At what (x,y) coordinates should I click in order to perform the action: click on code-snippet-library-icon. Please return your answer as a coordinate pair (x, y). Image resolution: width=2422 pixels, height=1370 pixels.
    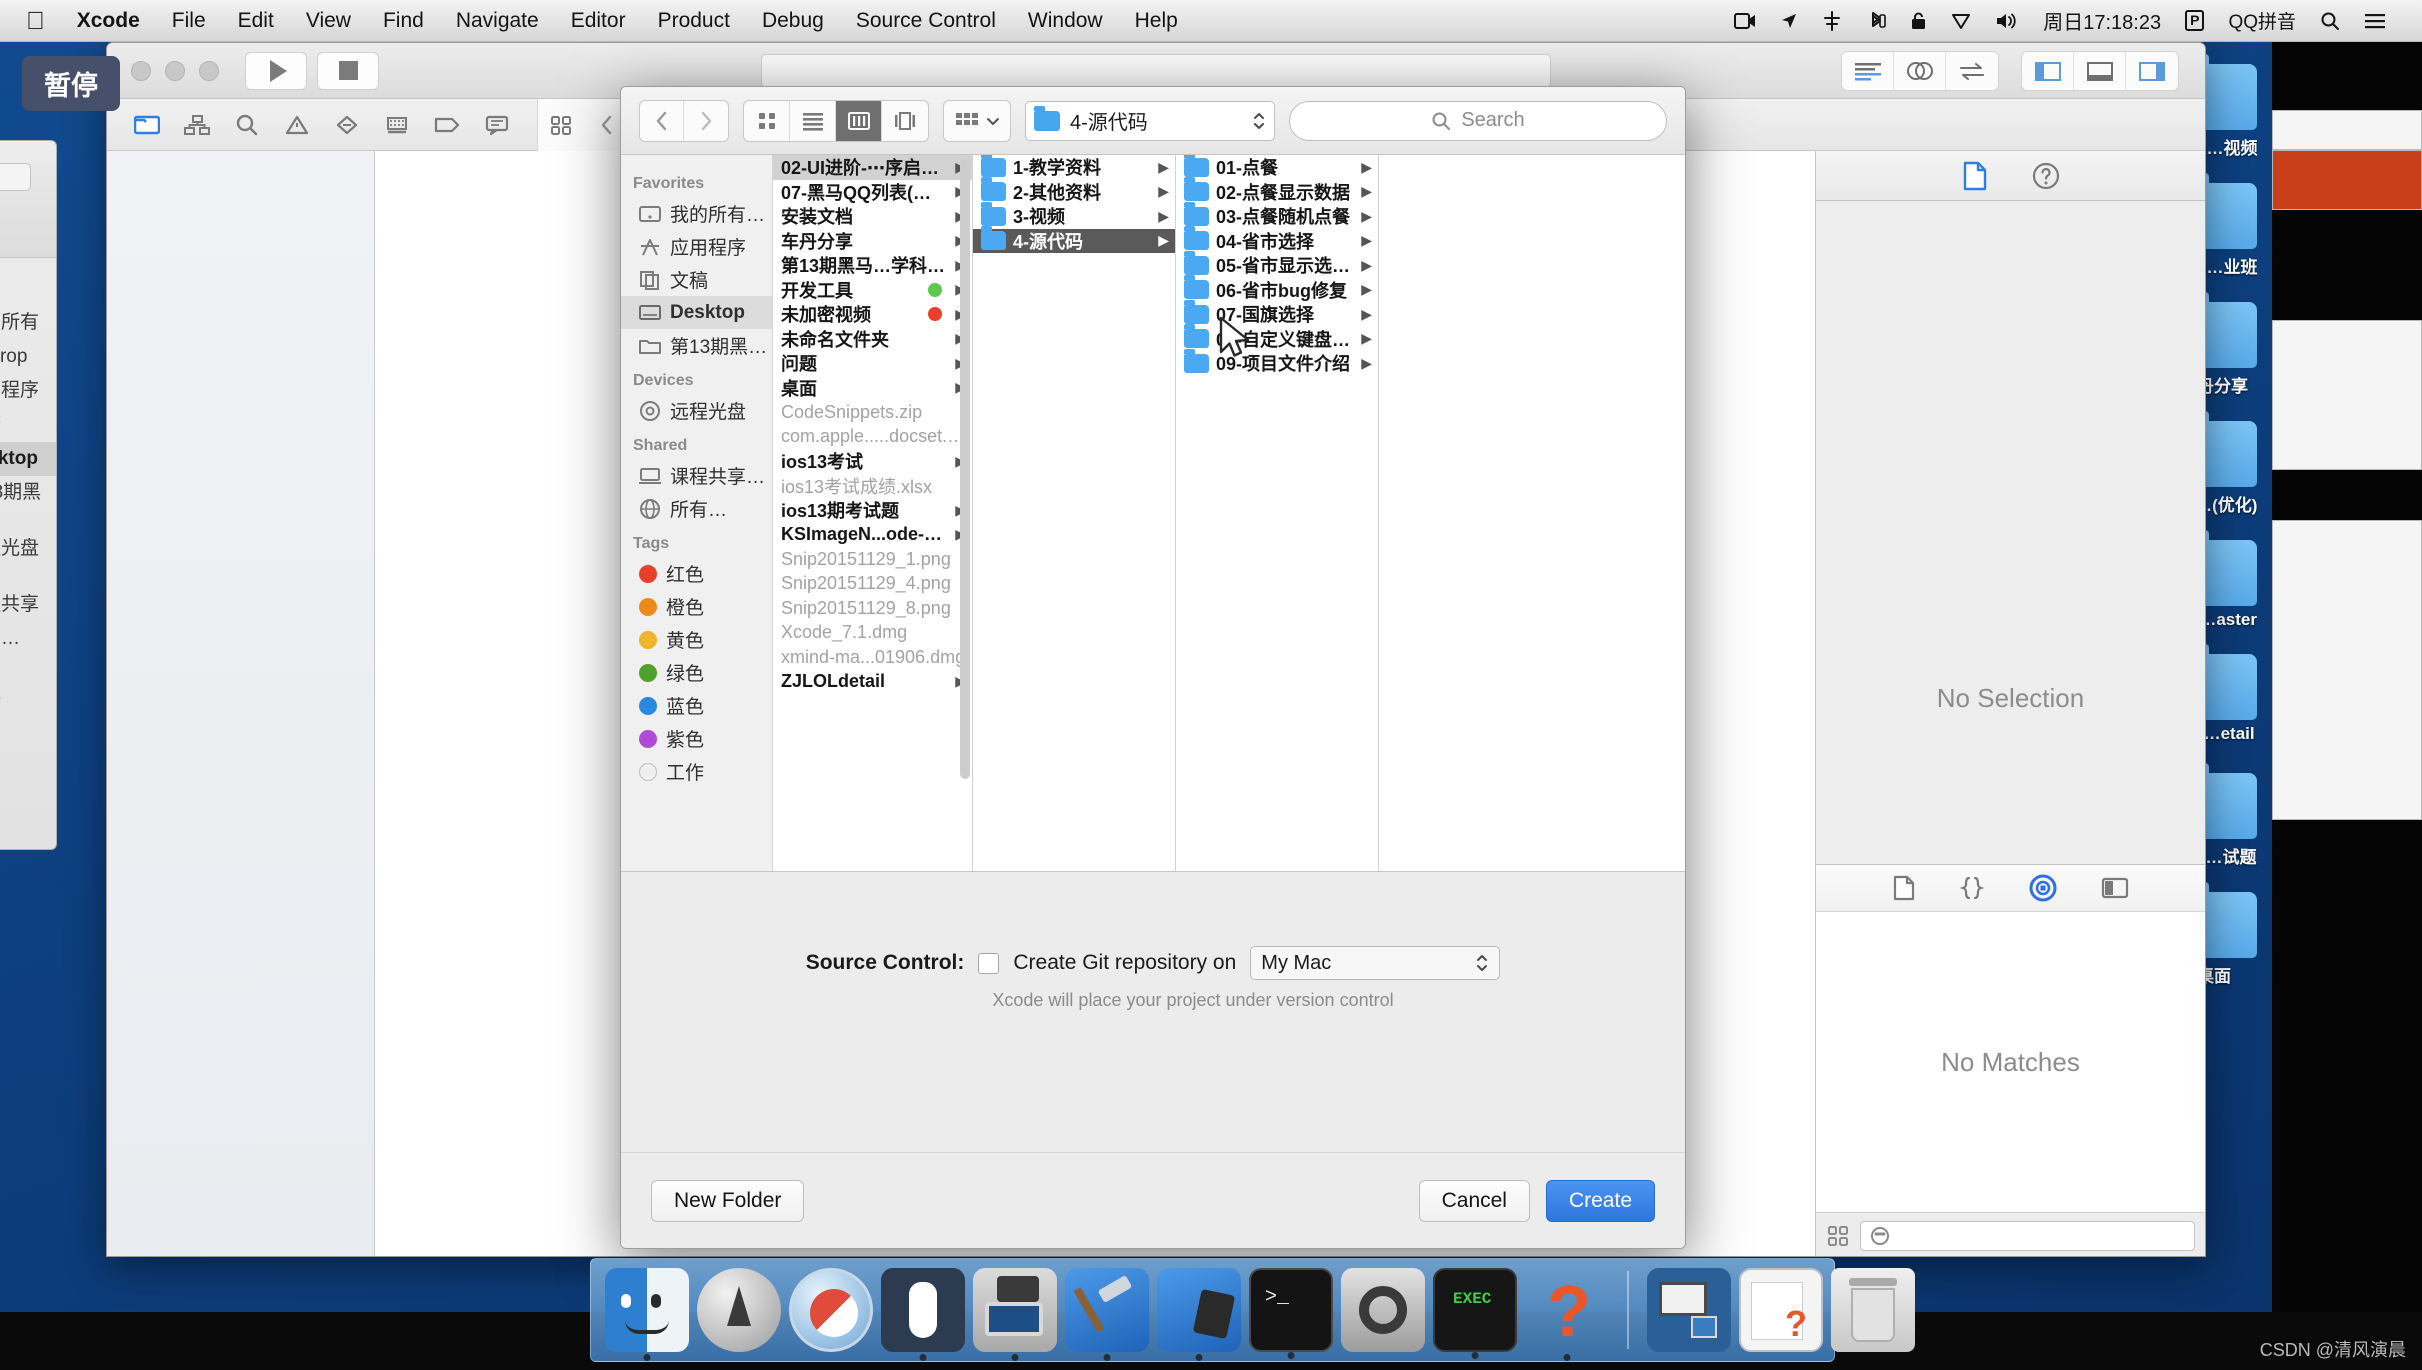
    Looking at the image, I should click on (1972, 888).